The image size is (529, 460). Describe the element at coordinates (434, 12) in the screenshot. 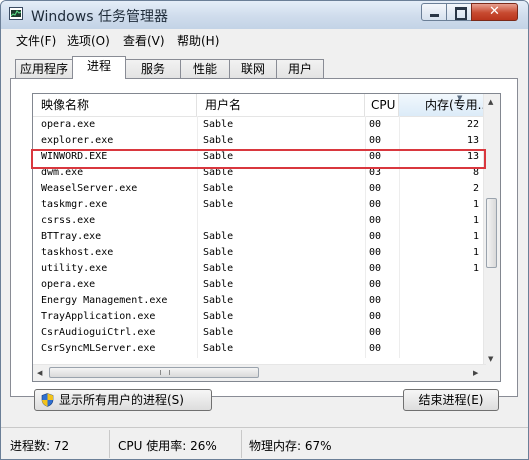

I see `minimize-button` at that location.